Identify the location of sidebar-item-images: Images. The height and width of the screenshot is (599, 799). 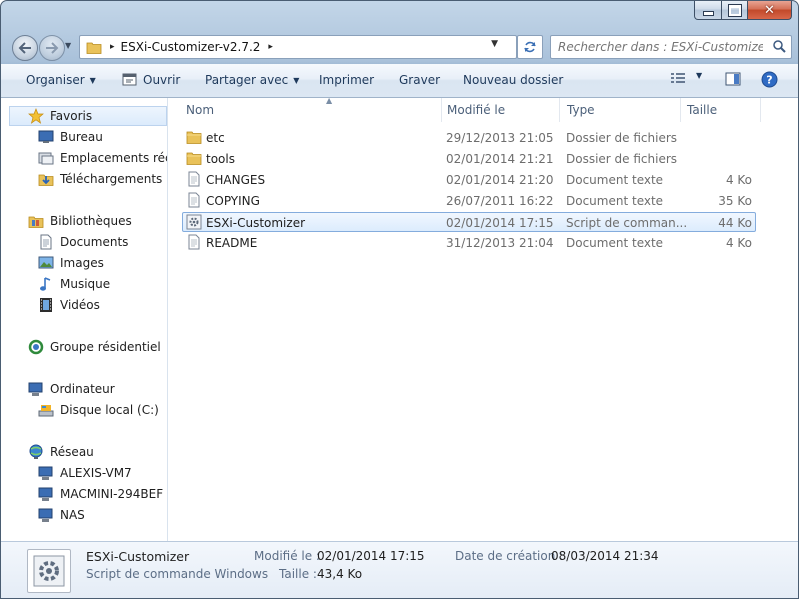
(84, 263).